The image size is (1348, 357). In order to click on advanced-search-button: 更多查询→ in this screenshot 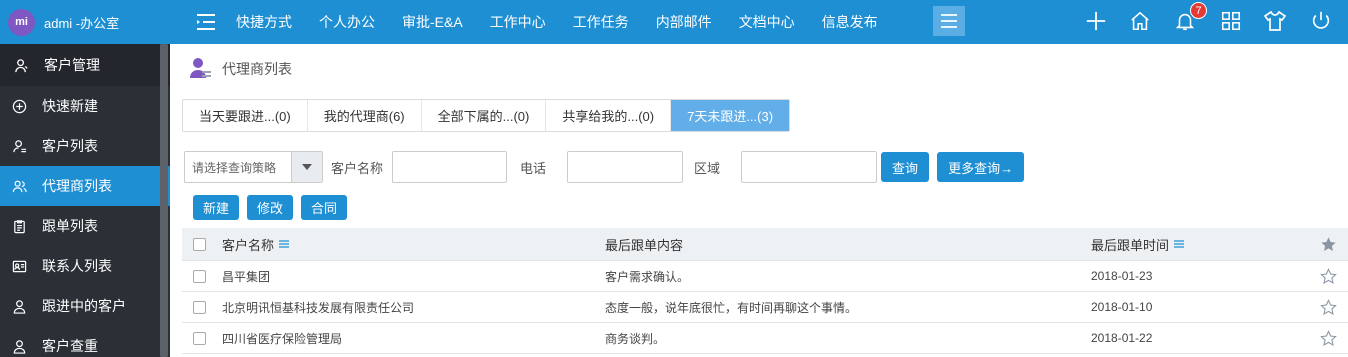, I will do `click(981, 167)`.